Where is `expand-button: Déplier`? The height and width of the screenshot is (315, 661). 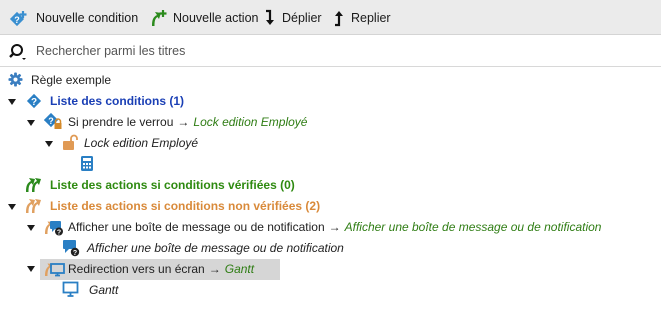
expand-button: Déplier is located at coordinates (292, 17).